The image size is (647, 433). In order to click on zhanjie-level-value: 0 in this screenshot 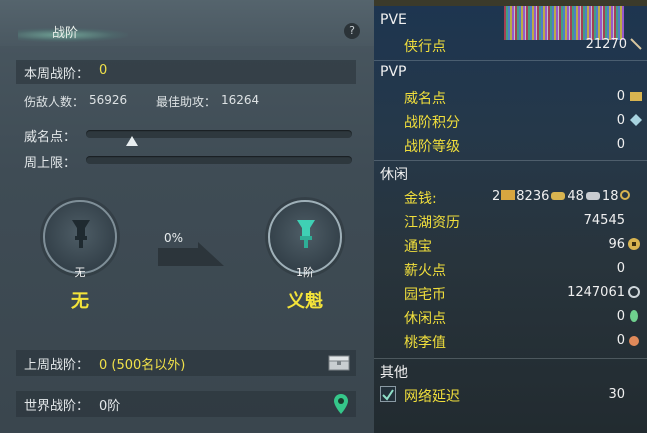, I will do `click(620, 144)`.